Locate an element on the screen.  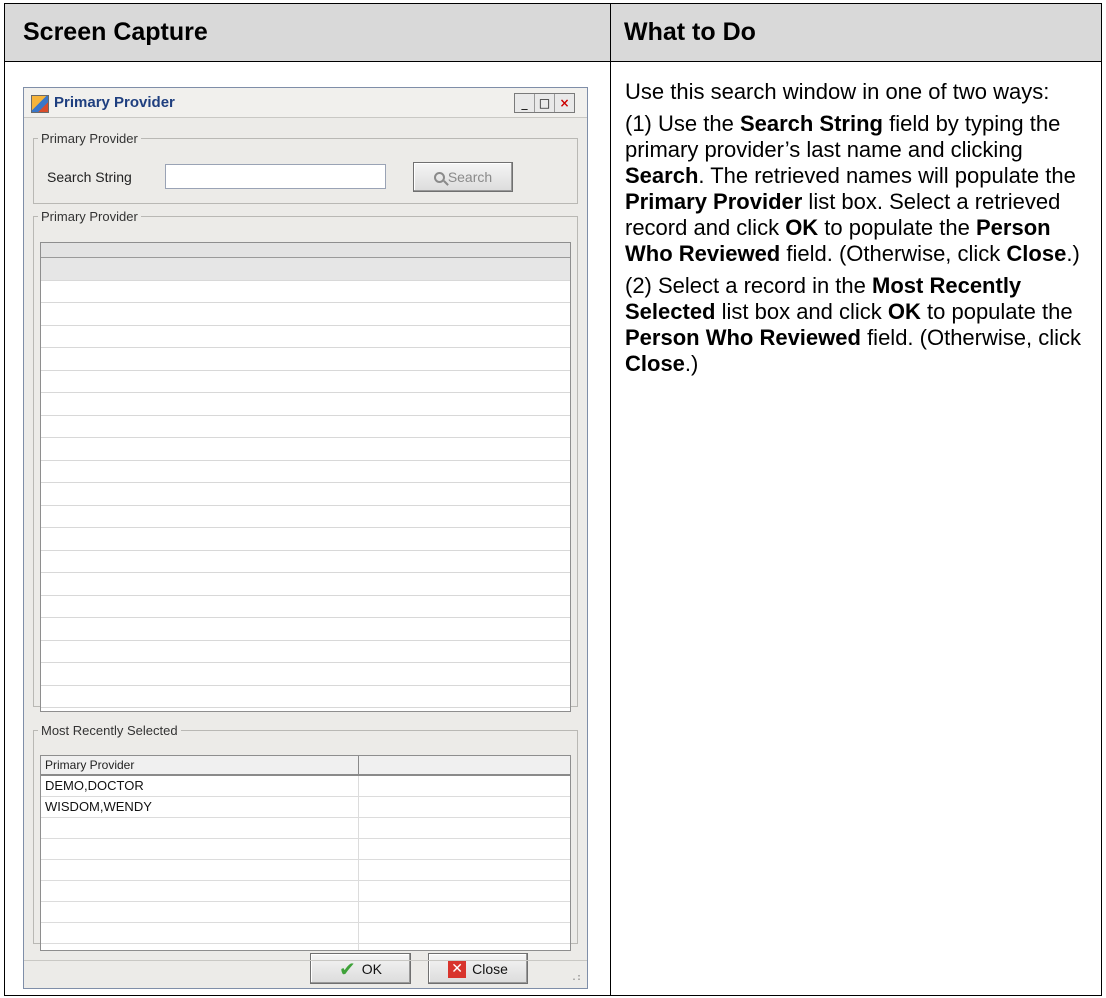
window-controls: _ □ × is located at coordinates (544, 103).